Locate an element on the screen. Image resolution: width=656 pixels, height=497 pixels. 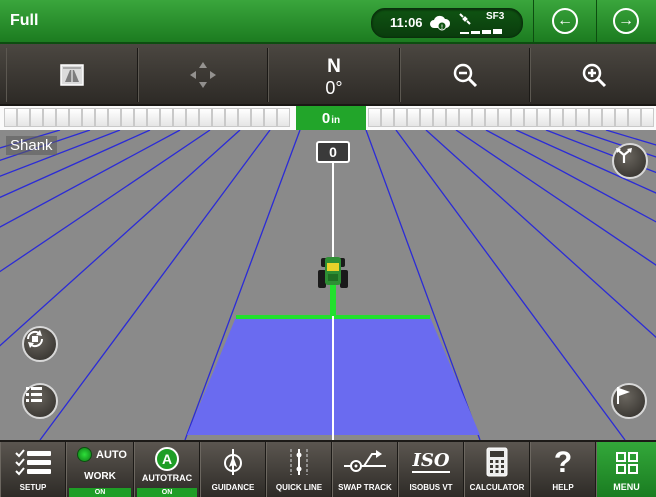
quick-line-icon is located at coordinates (299, 462).